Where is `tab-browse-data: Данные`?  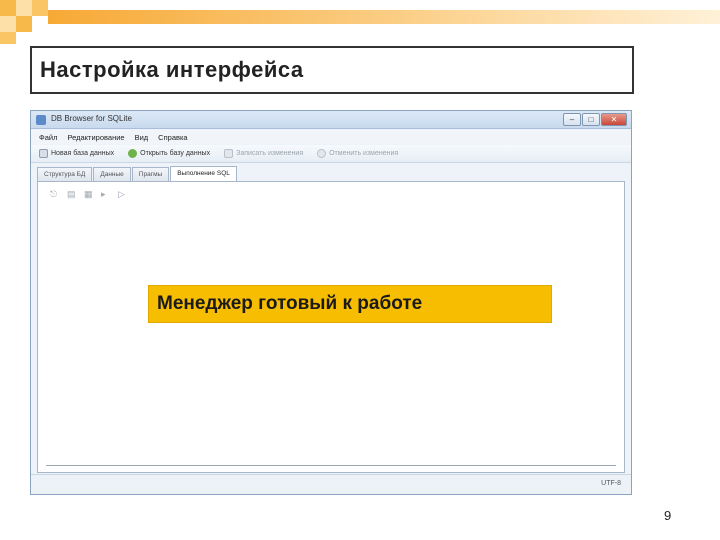 tab-browse-data: Данные is located at coordinates (112, 174).